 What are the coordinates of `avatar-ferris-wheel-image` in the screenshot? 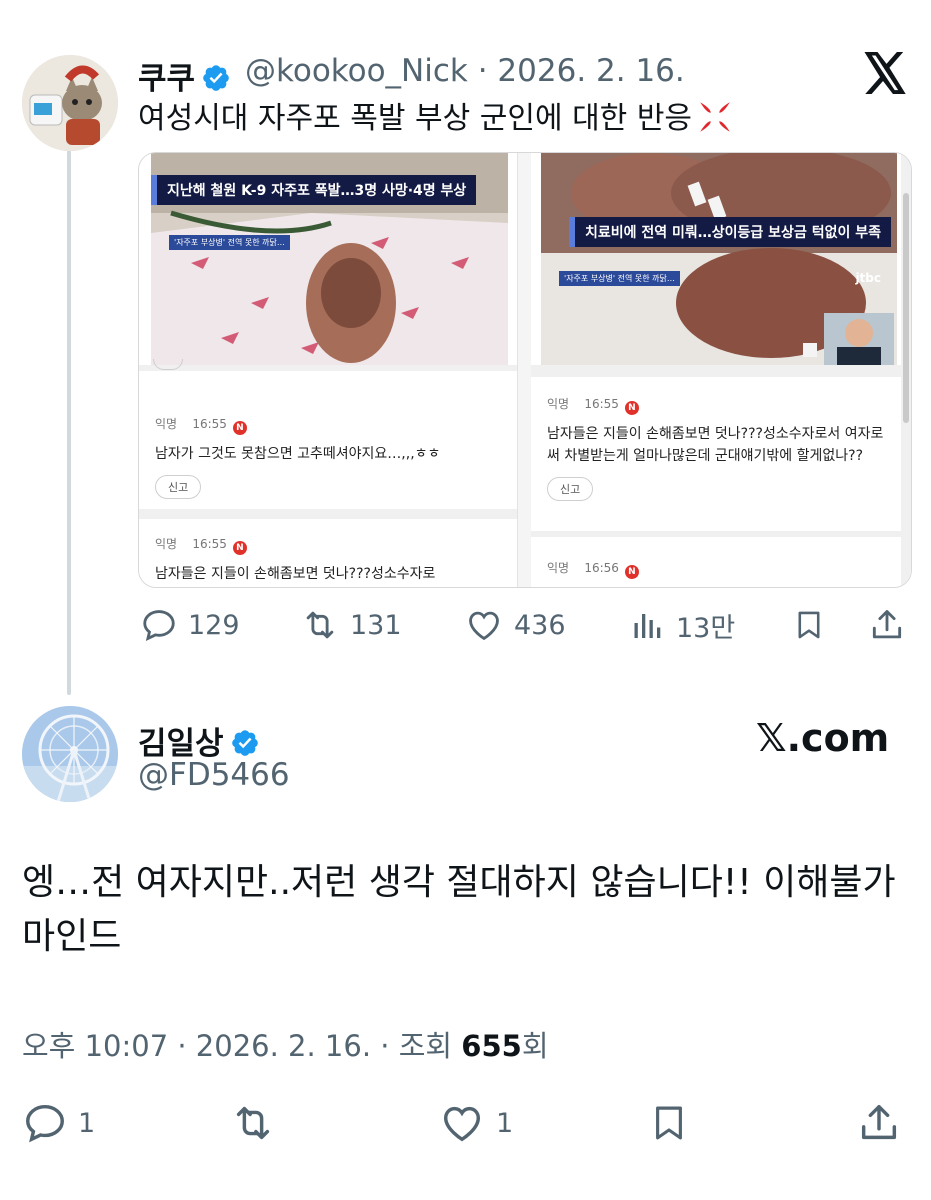 It's located at (70, 754).